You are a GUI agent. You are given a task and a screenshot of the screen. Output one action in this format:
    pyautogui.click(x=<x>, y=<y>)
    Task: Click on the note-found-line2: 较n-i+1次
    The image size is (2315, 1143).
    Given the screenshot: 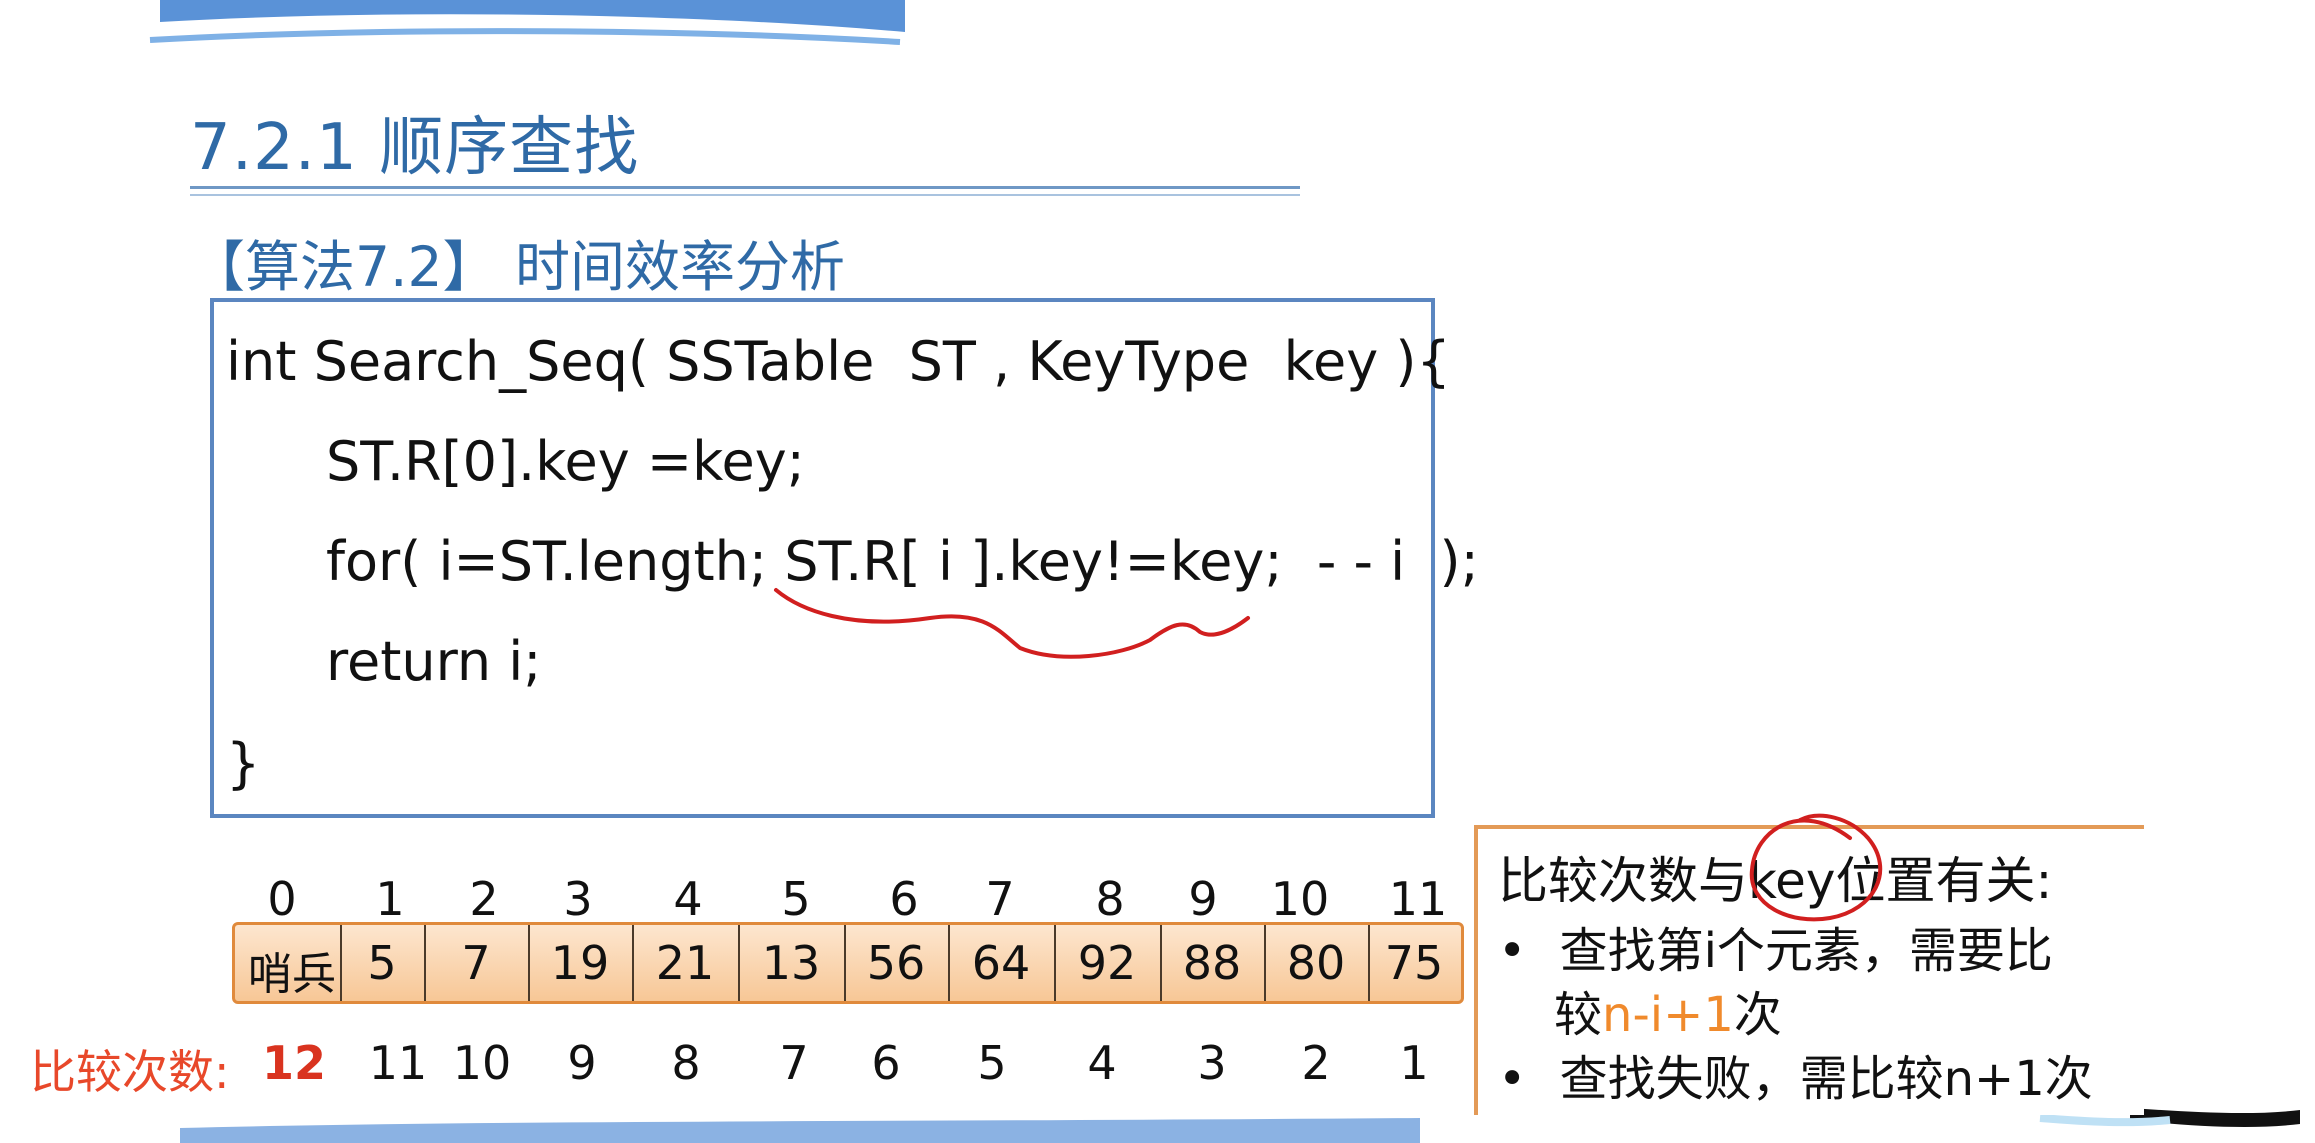 What is the action you would take?
    pyautogui.click(x=1668, y=1010)
    